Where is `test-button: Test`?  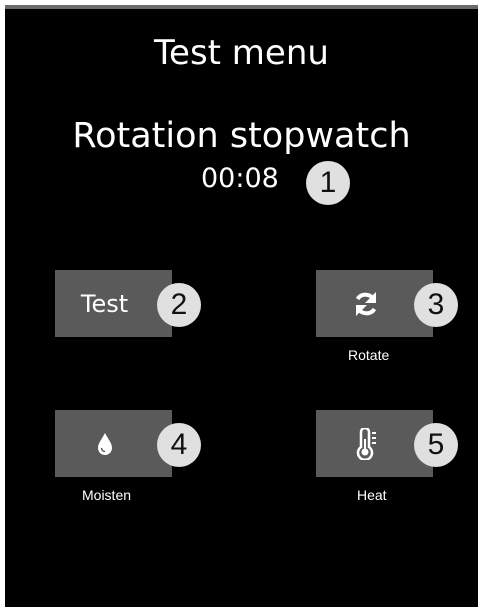 test-button: Test is located at coordinates (113, 303).